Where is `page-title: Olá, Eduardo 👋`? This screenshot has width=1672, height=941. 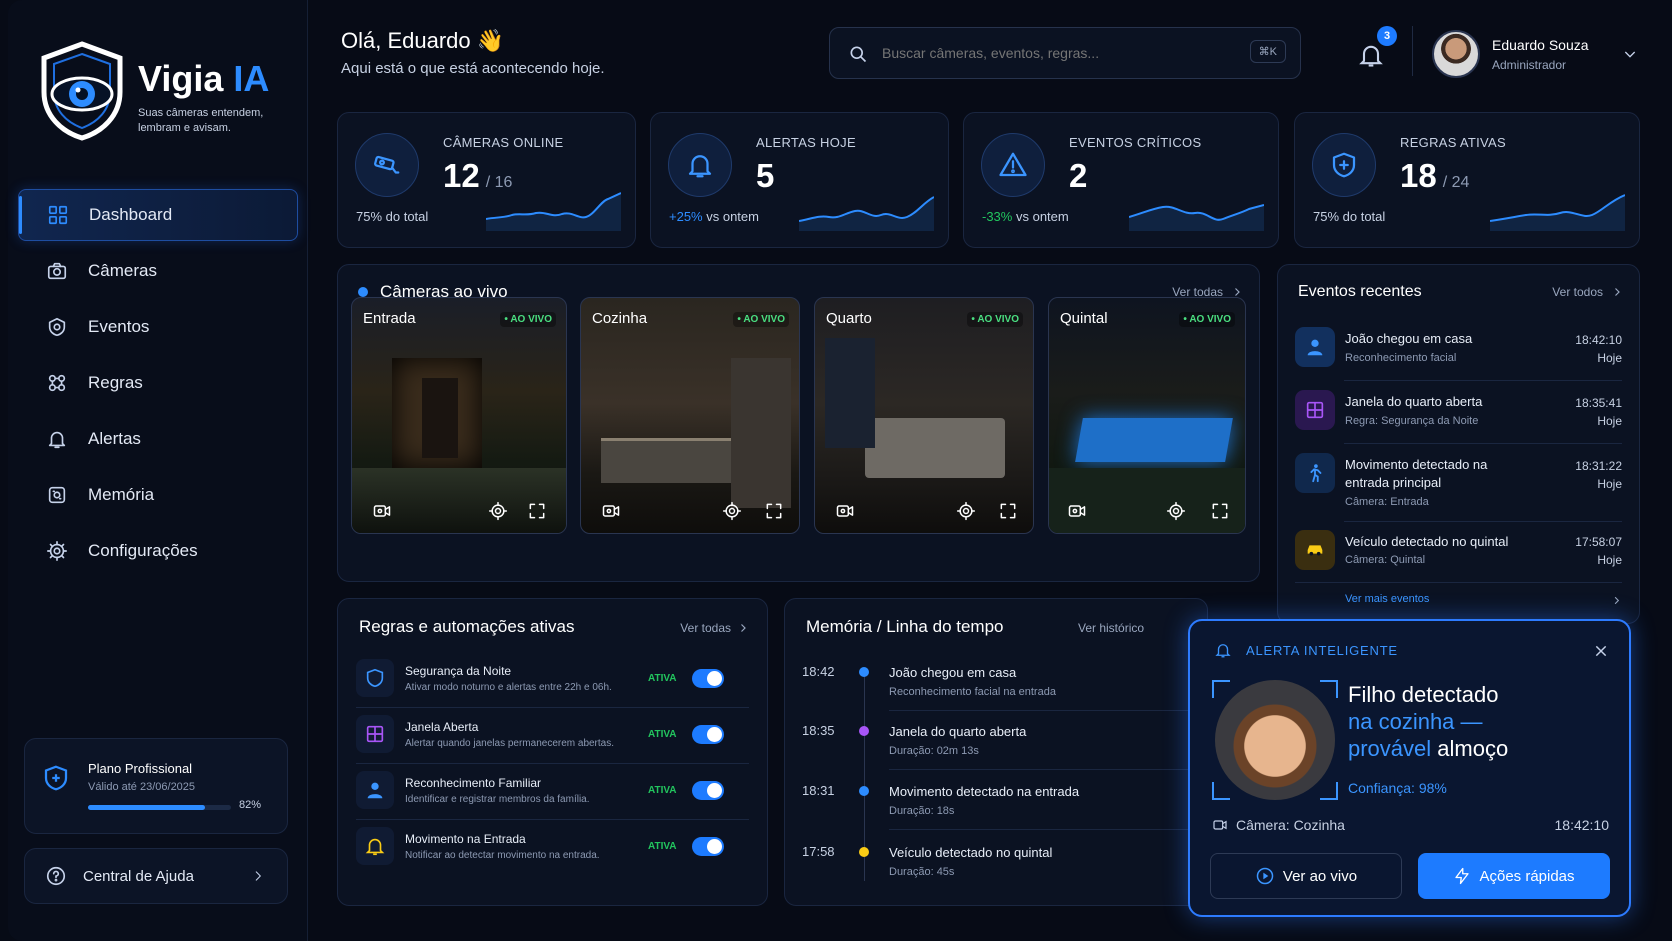 page-title: Olá, Eduardo 👋 is located at coordinates (423, 40).